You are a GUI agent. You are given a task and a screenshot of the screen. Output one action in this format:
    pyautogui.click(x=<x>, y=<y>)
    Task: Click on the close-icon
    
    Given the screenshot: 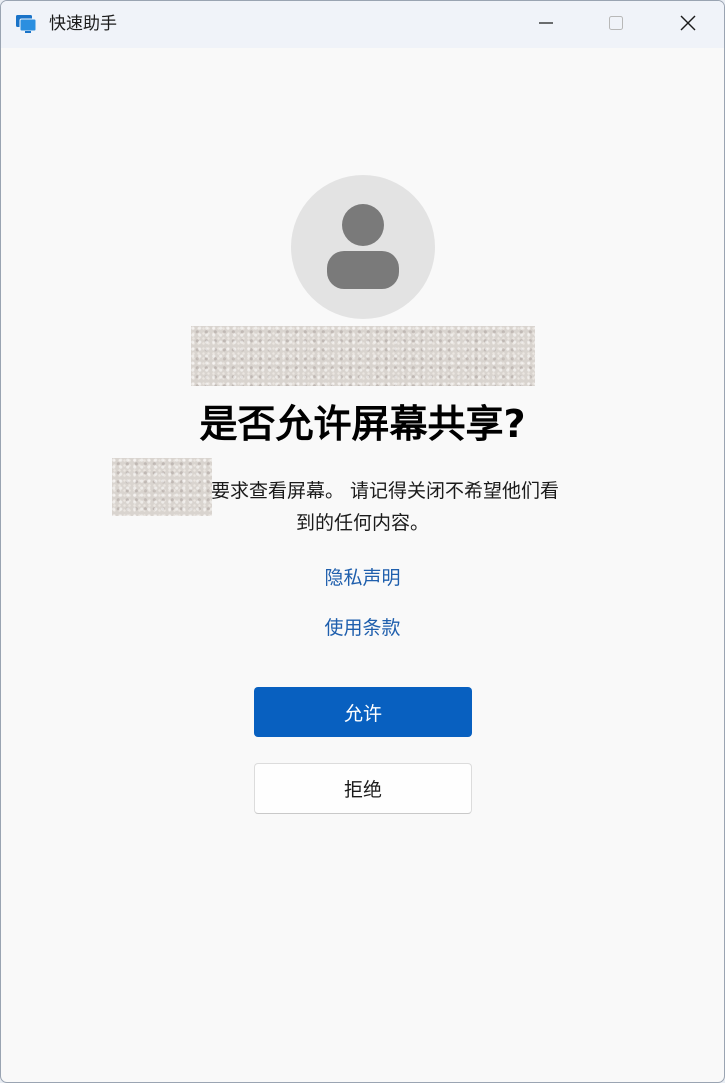 What is the action you would take?
    pyautogui.click(x=688, y=25)
    